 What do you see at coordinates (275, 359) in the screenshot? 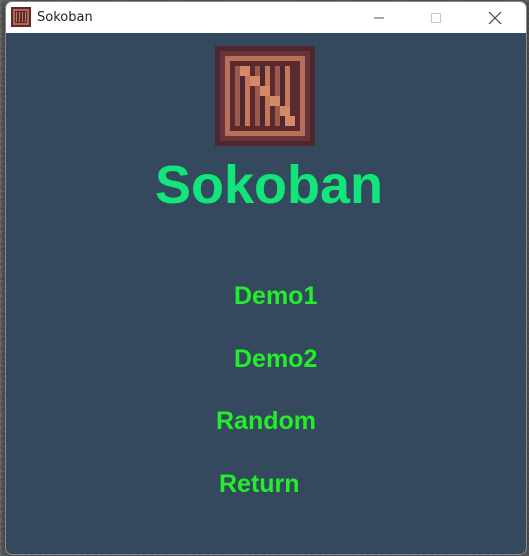
I see `menu-item-demo2: Demo2` at bounding box center [275, 359].